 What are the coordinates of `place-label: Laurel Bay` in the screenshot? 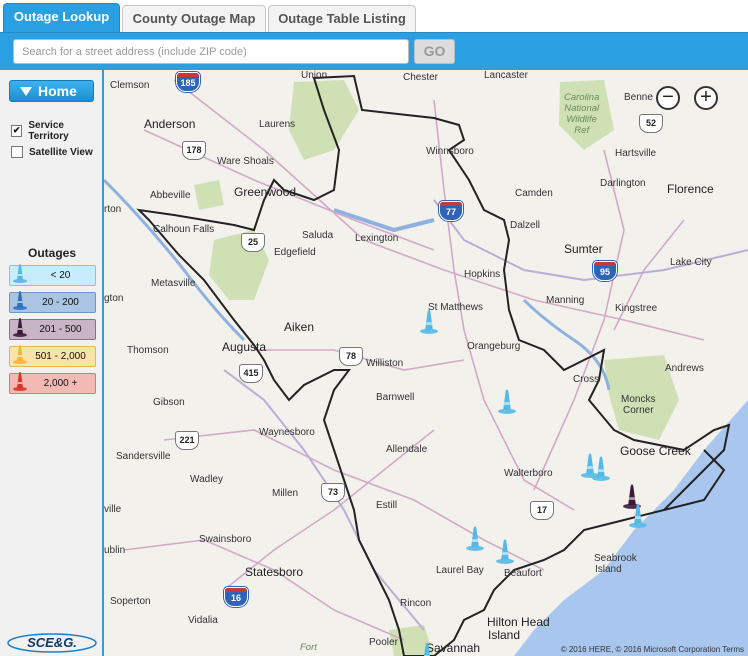 It's located at (460, 570).